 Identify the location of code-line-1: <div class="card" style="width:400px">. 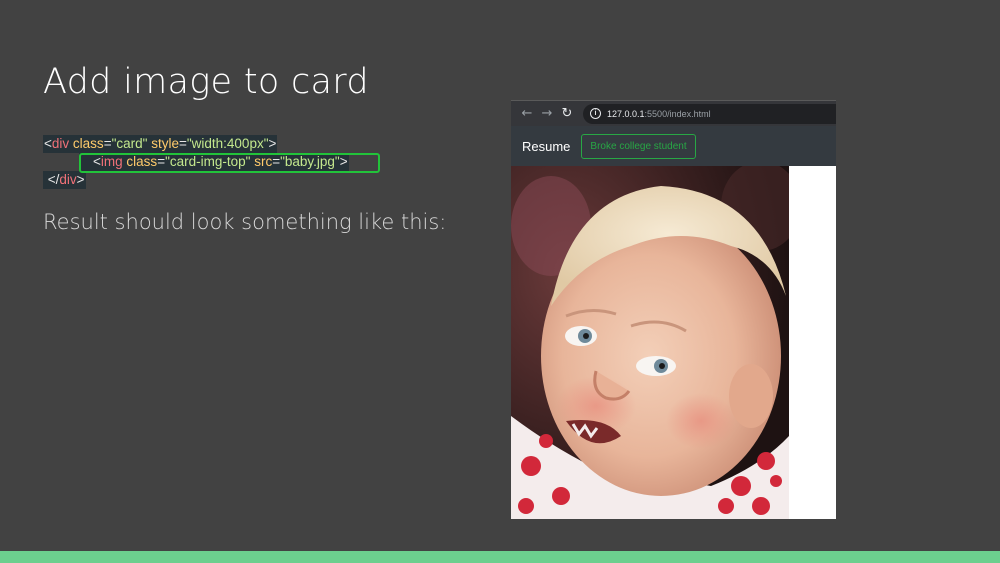
(196, 144).